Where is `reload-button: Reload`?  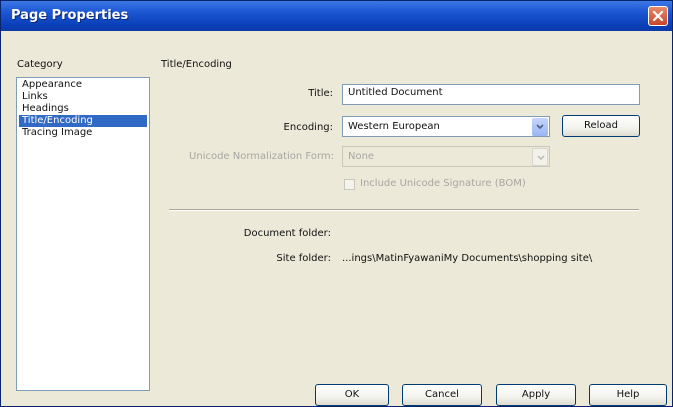 reload-button: Reload is located at coordinates (601, 126).